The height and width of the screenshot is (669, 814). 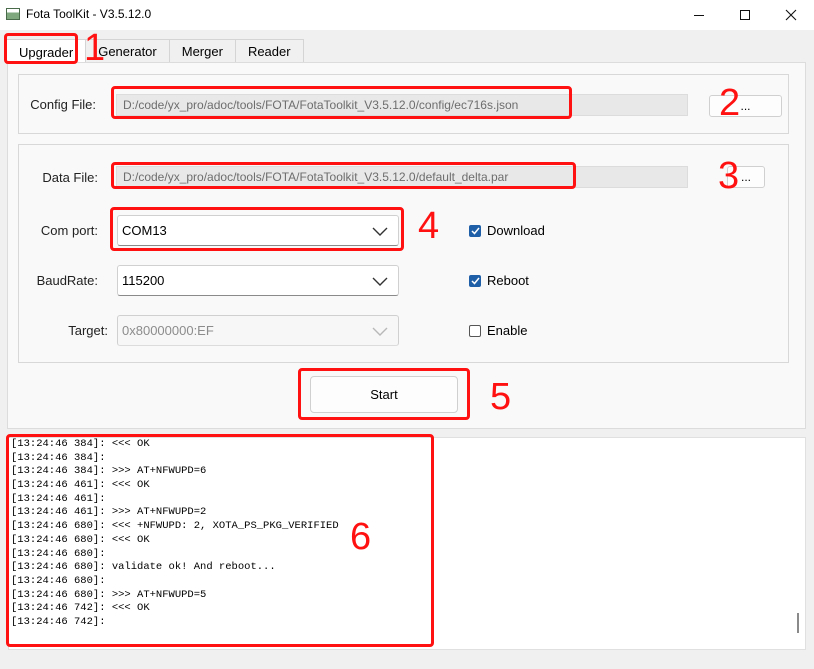 What do you see at coordinates (507, 330) in the screenshot?
I see `enable-label: Enable` at bounding box center [507, 330].